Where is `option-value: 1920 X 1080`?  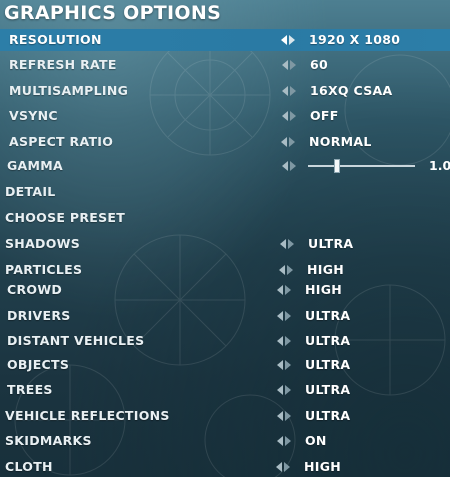
option-value: 1920 X 1080 is located at coordinates (355, 39).